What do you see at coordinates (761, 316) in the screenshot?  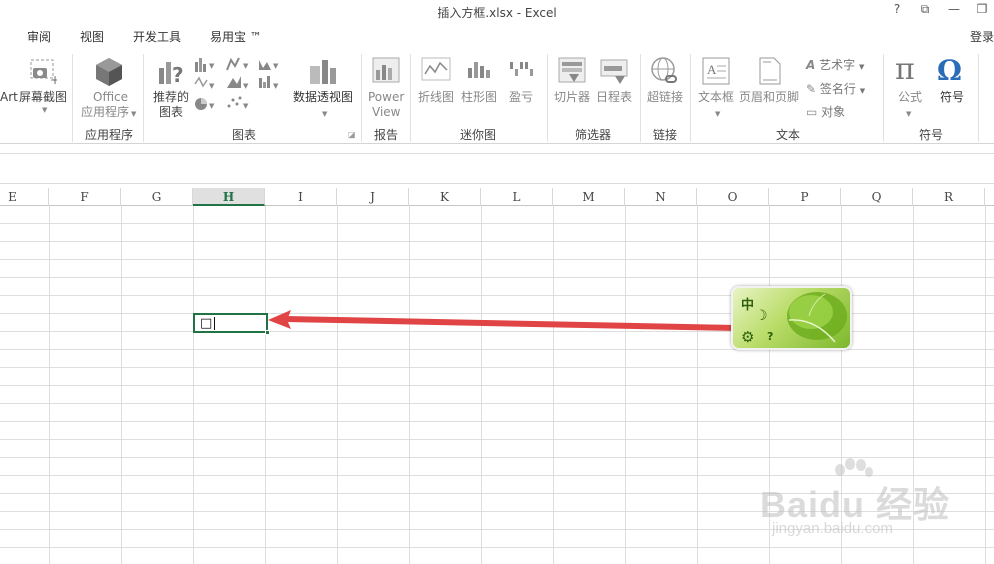 I see `crescent-moon-icon: ☽` at bounding box center [761, 316].